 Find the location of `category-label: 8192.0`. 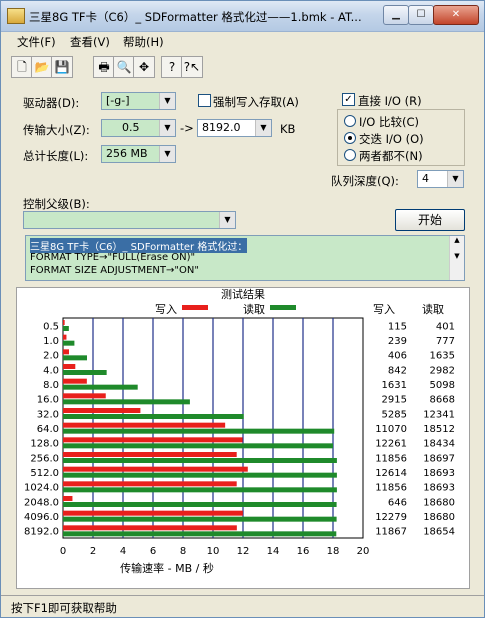

category-label: 8192.0 is located at coordinates (41, 532).